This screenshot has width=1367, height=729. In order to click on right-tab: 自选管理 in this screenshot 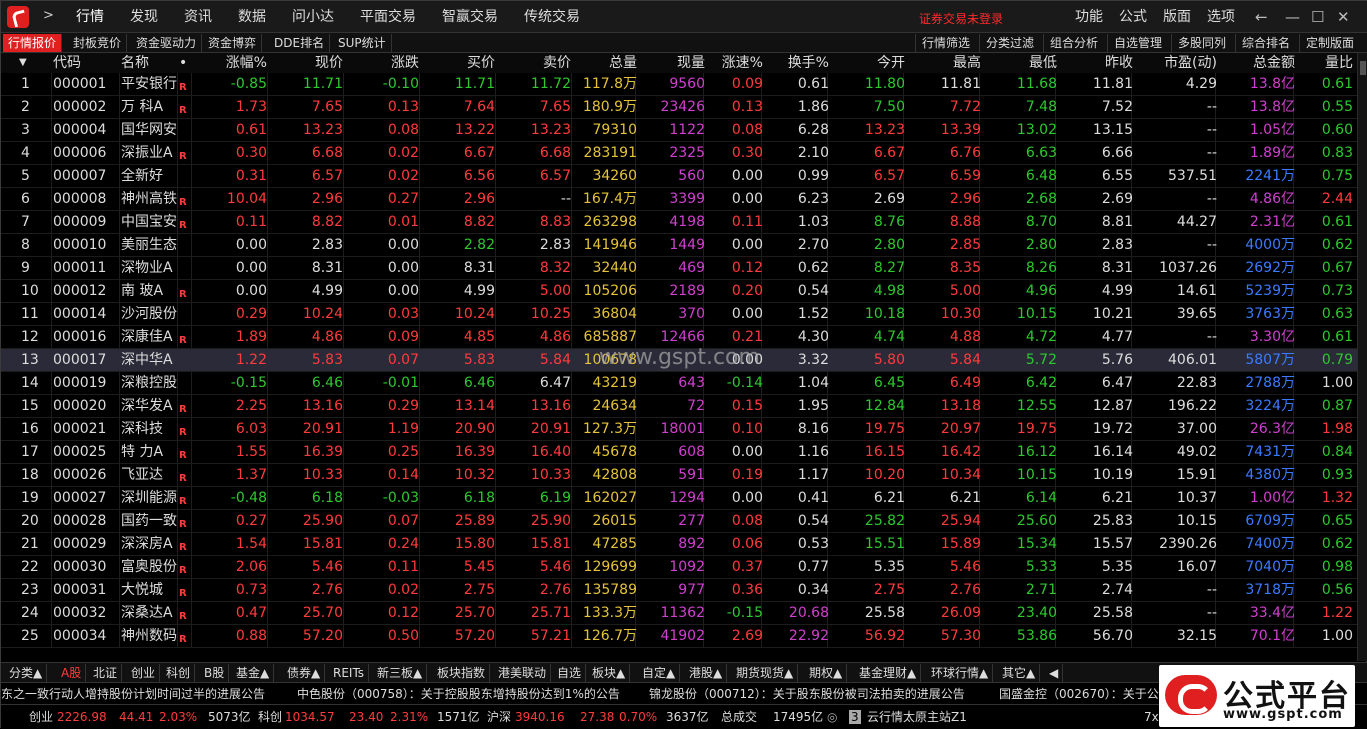, I will do `click(1137, 43)`.